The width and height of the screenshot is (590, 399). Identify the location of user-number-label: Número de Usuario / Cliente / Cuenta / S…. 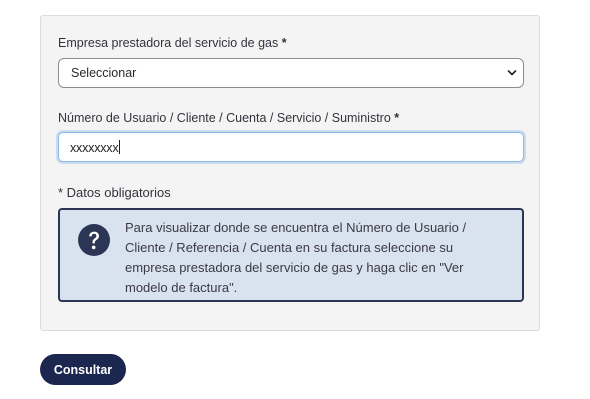
(228, 118).